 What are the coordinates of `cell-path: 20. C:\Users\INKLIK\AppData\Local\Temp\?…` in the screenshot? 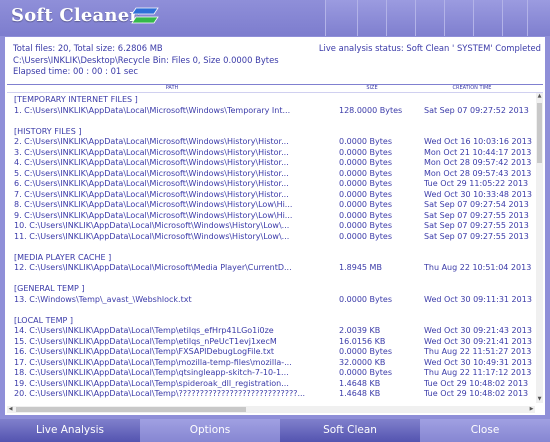 It's located at (160, 393).